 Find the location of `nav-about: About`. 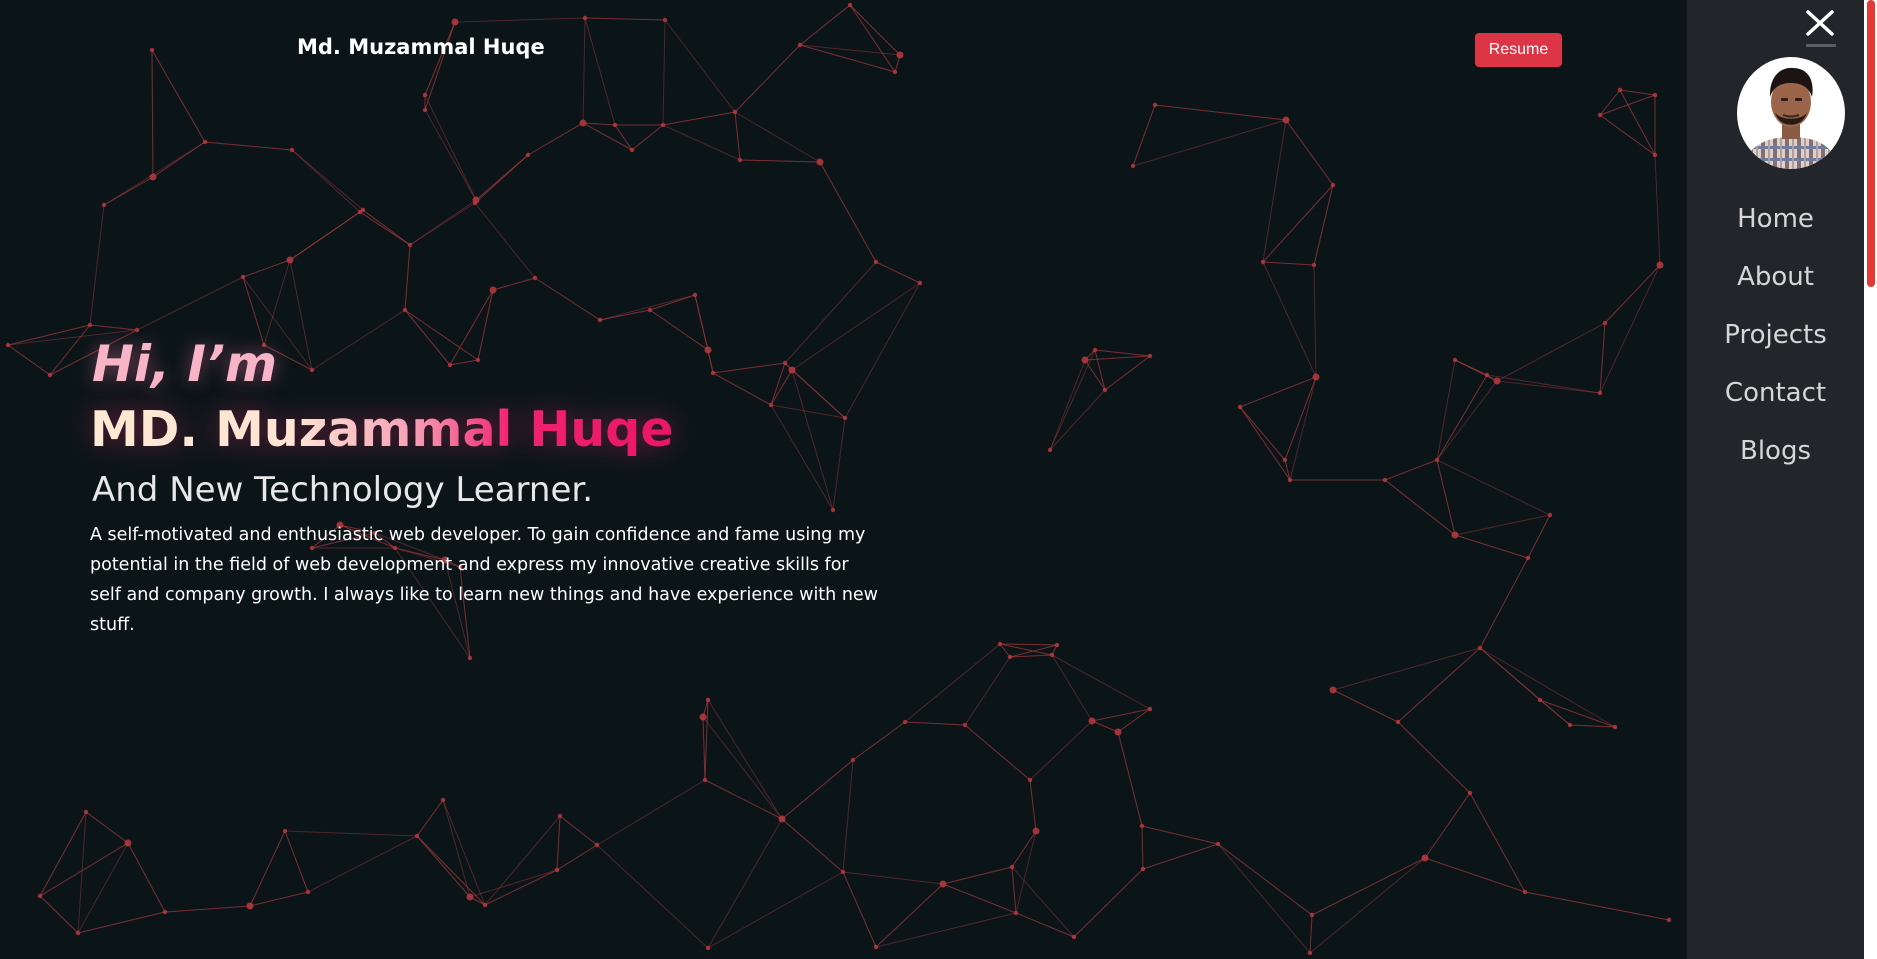

nav-about: About is located at coordinates (1775, 277).